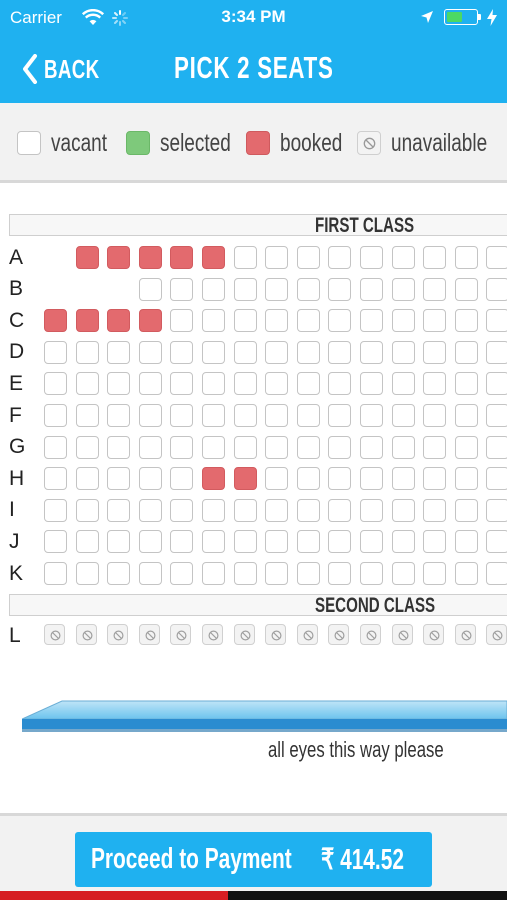 The width and height of the screenshot is (507, 900). I want to click on proceed-to-payment-button: Proceed to Payment ₹ 414.52, so click(253, 859).